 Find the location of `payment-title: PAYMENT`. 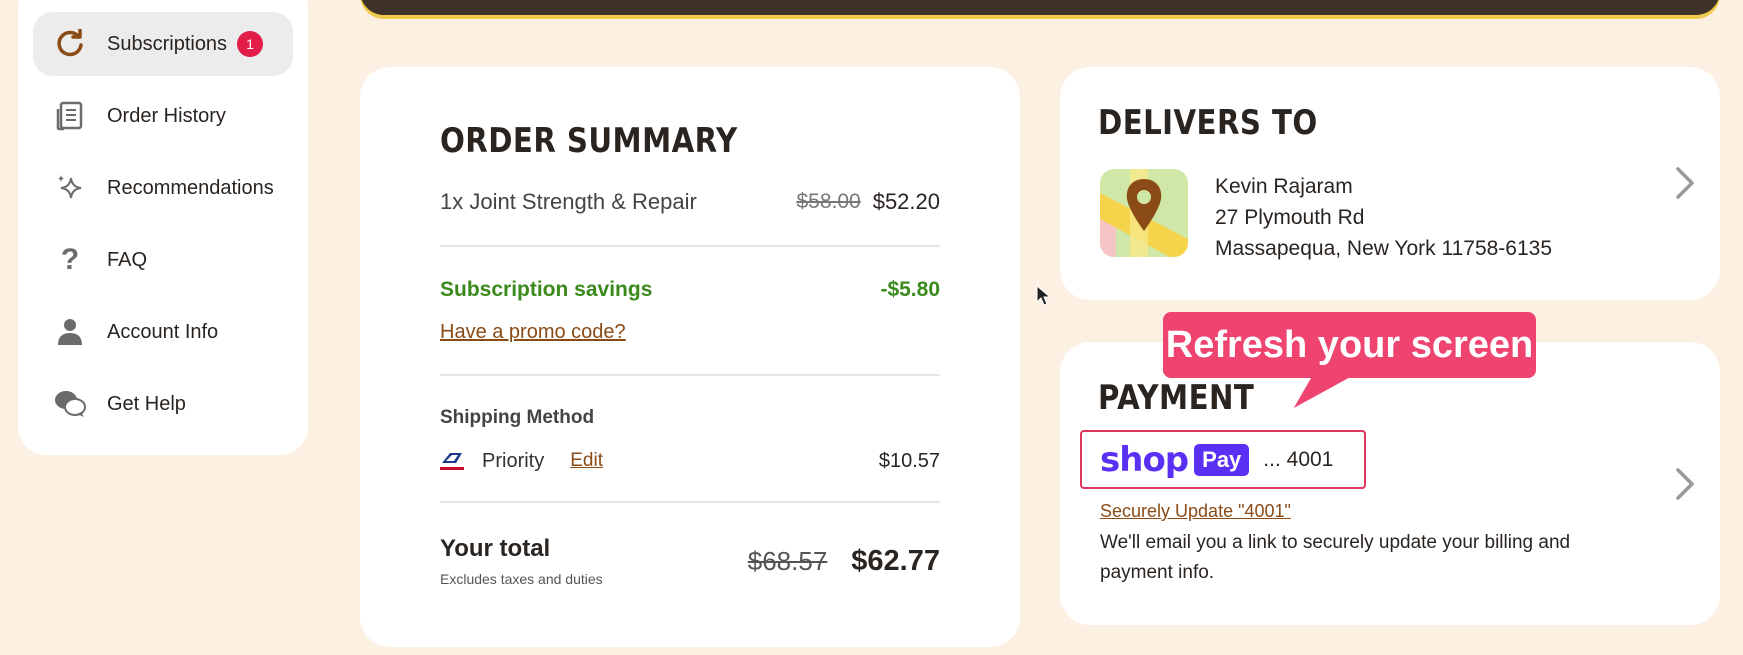

payment-title: PAYMENT is located at coordinates (1176, 398).